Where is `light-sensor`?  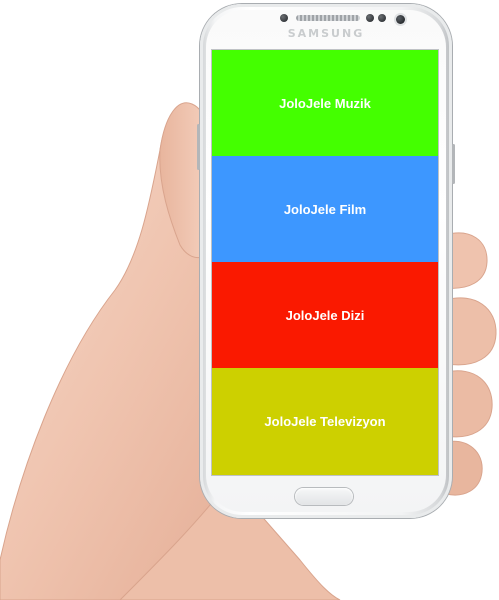
light-sensor is located at coordinates (370, 18).